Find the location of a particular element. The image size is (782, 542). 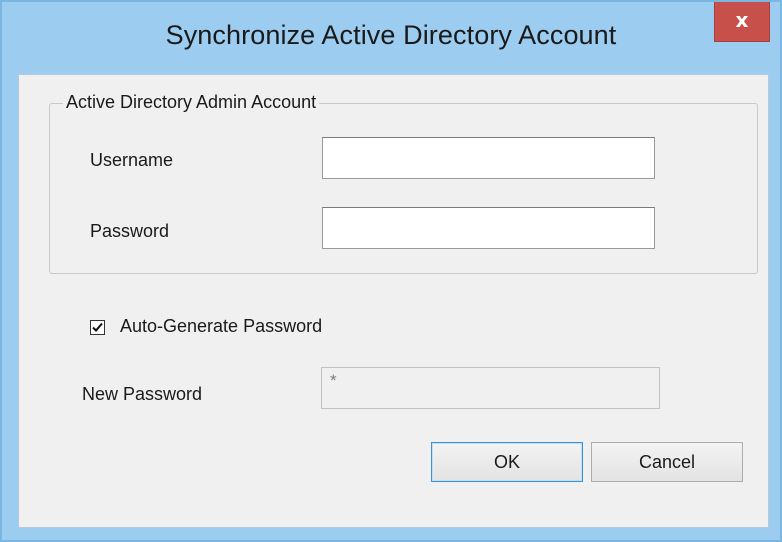

title-bar: Synchronize Active Directory Account x is located at coordinates (391, 38).